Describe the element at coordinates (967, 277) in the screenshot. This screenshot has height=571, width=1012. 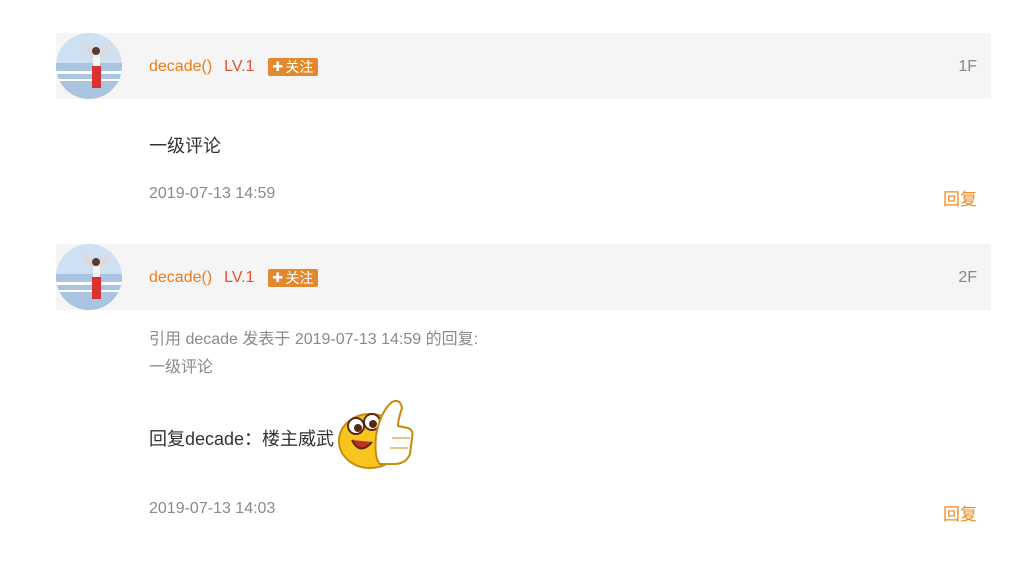
I see `floor-number: 2F` at that location.